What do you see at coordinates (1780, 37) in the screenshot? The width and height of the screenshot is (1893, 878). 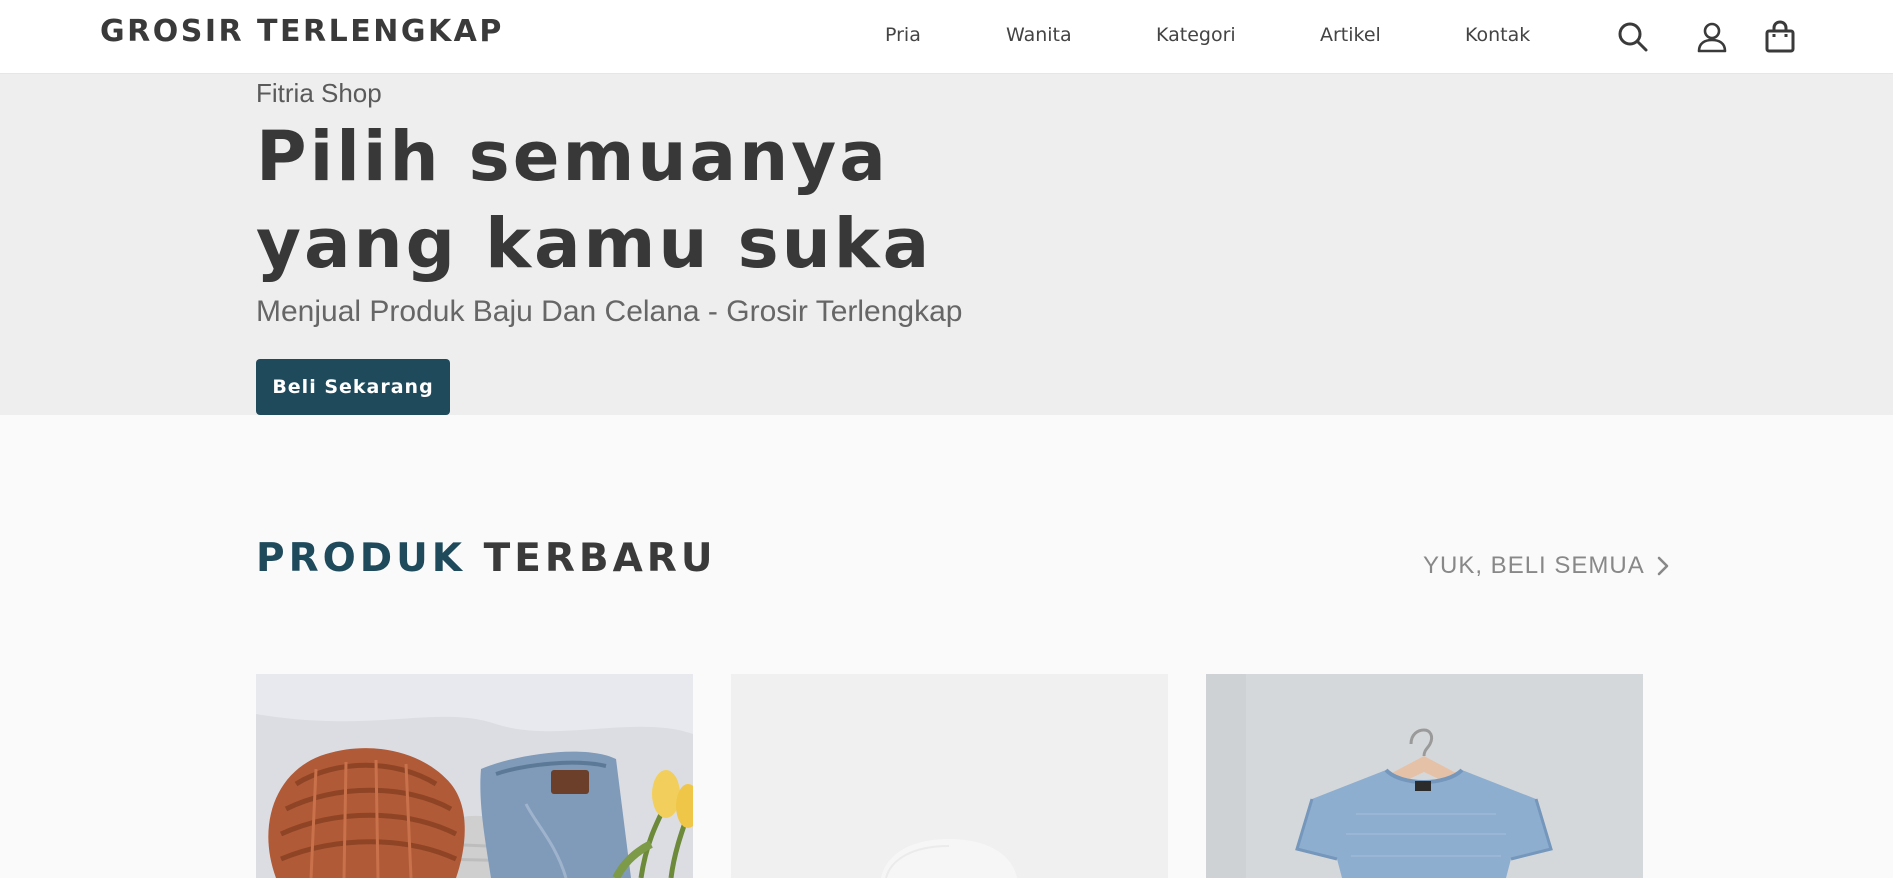 I see `shopping-bag-icon` at bounding box center [1780, 37].